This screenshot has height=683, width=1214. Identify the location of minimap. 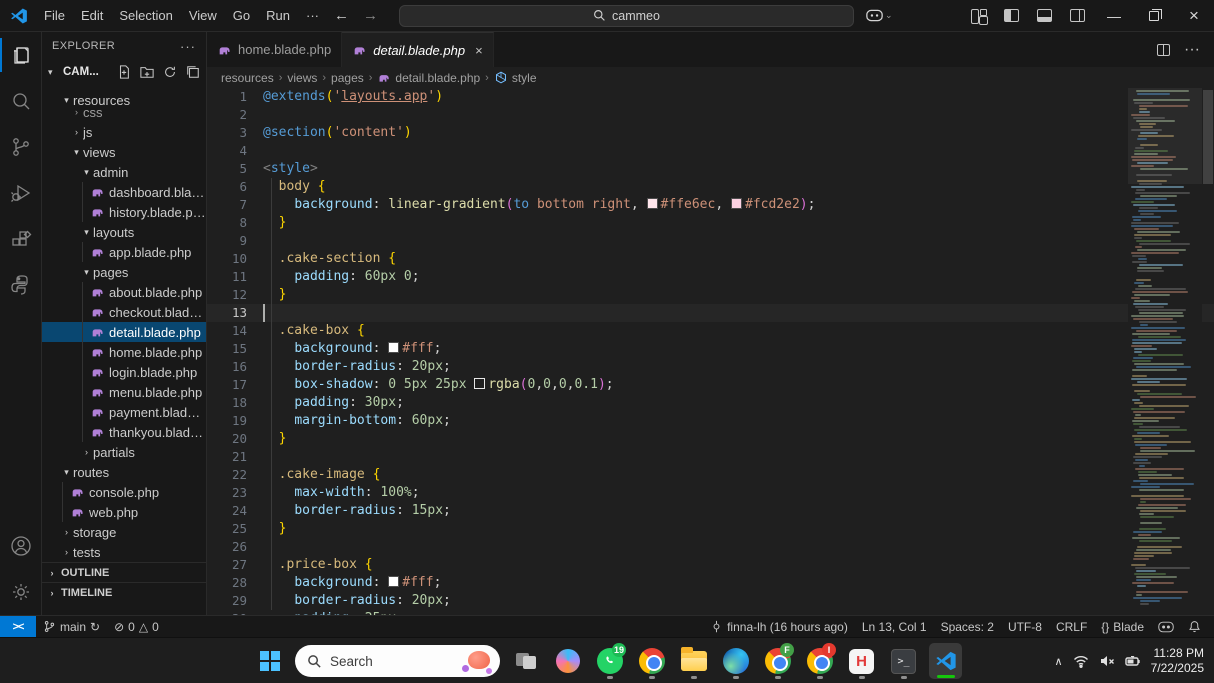
(1165, 351).